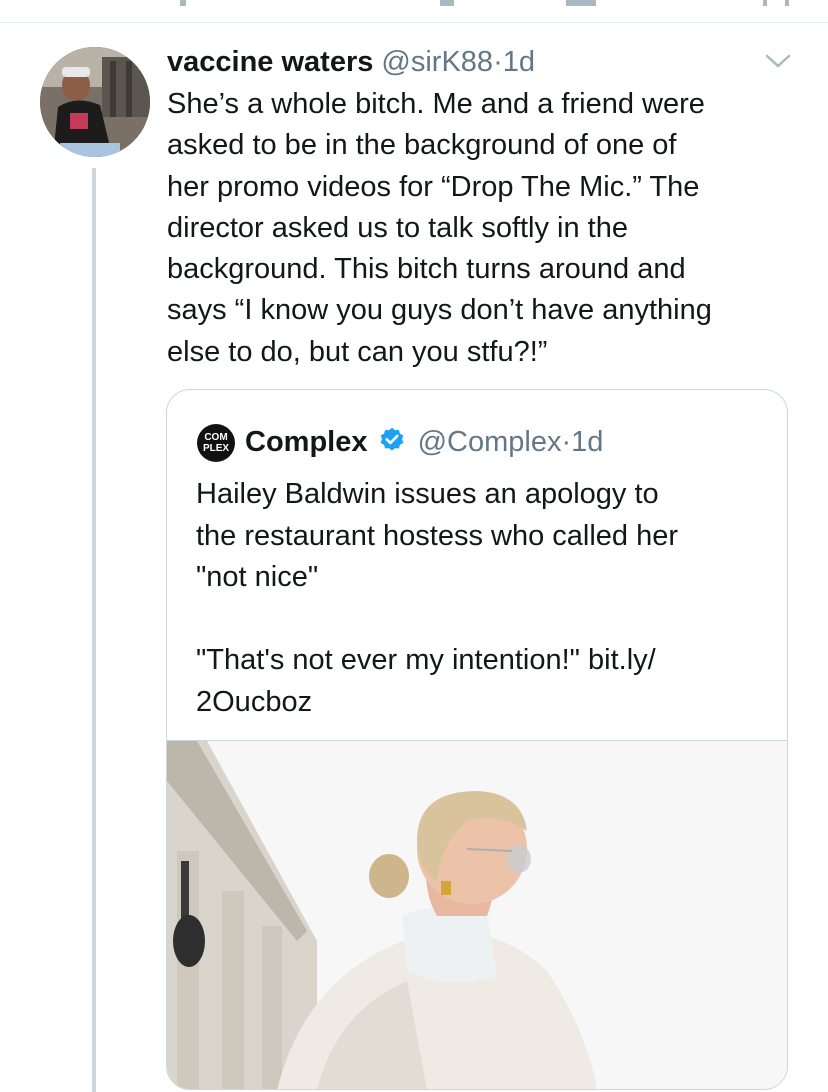  I want to click on logo-text-top: COM, so click(216, 437).